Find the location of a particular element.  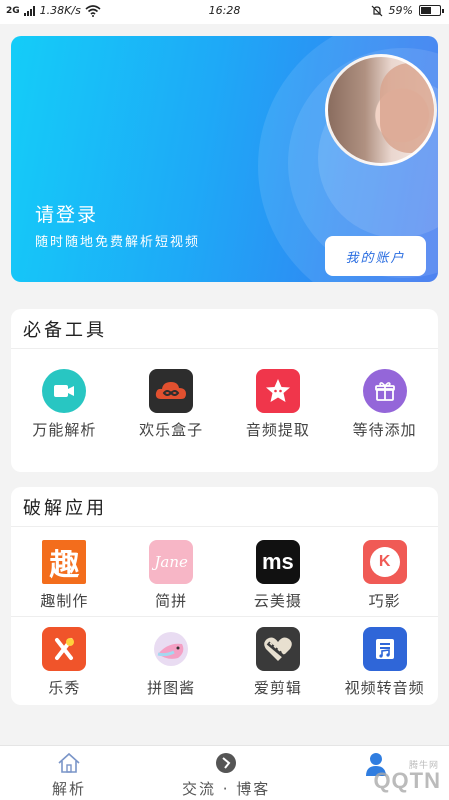

app-jianpin: Jane 简拼 is located at coordinates (171, 578).